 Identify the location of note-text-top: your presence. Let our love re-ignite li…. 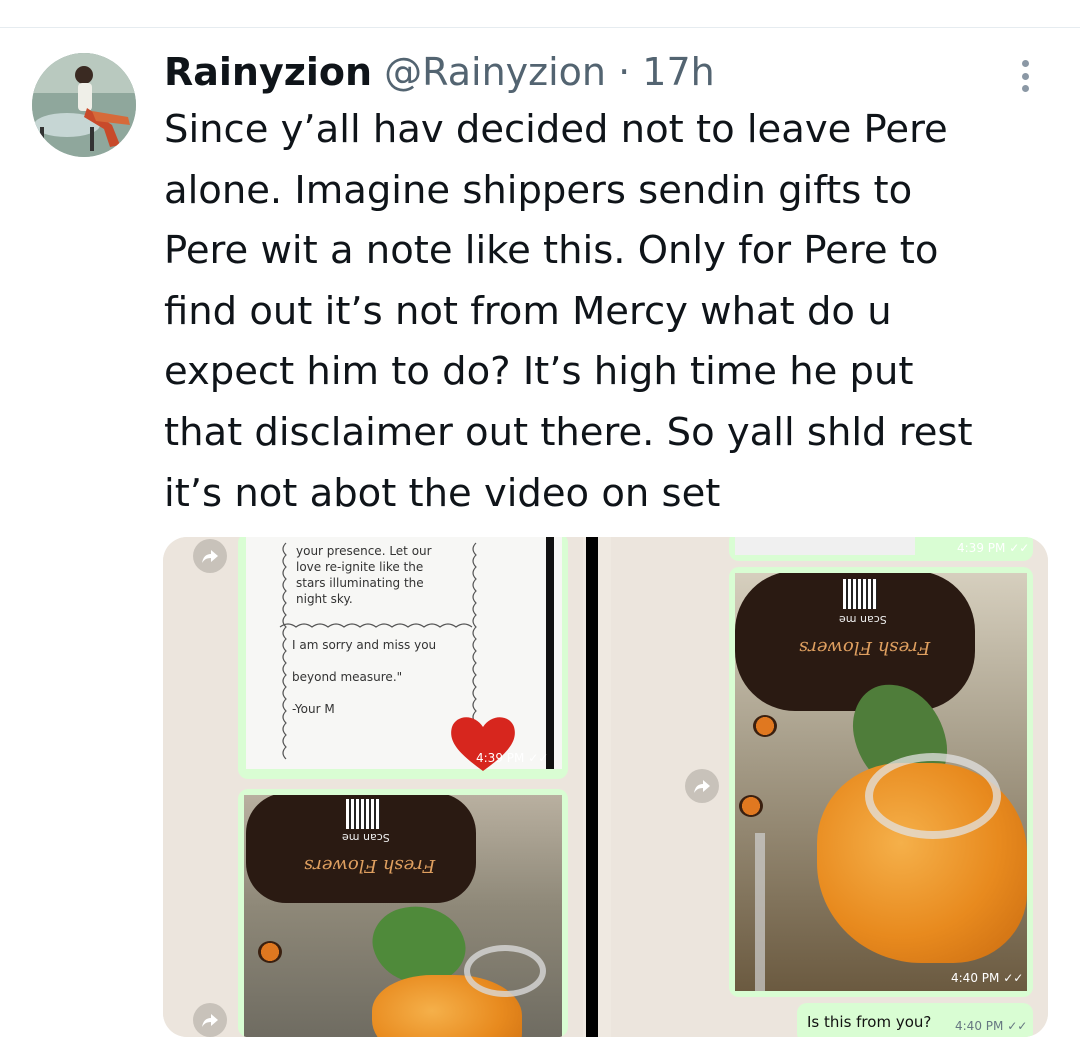
(364, 575).